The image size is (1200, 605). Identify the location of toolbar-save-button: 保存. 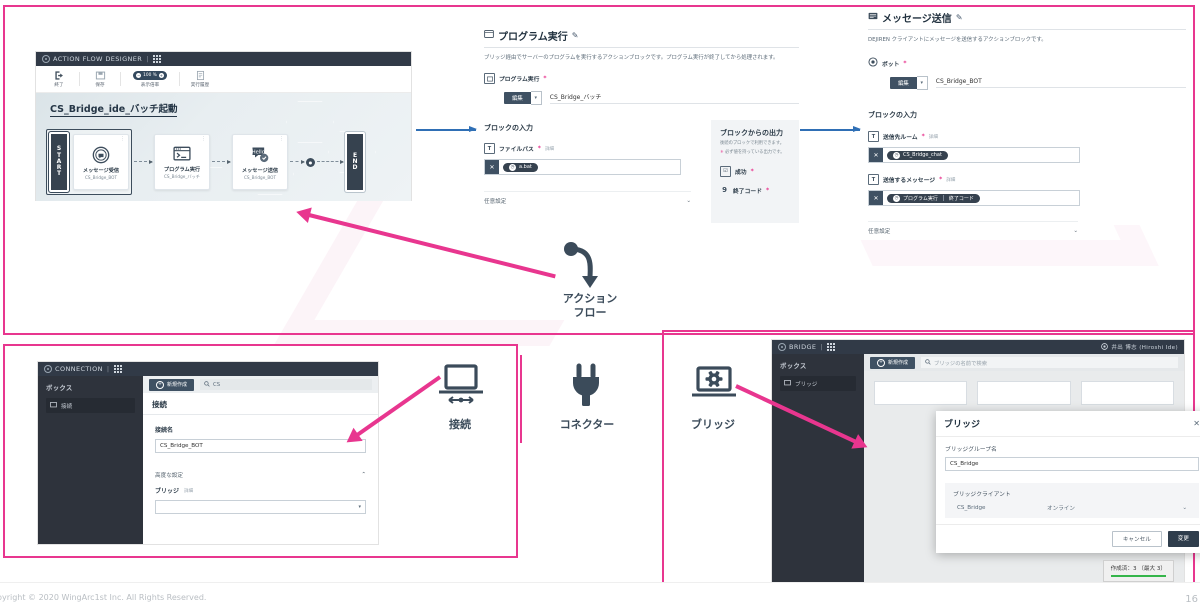
(100, 79).